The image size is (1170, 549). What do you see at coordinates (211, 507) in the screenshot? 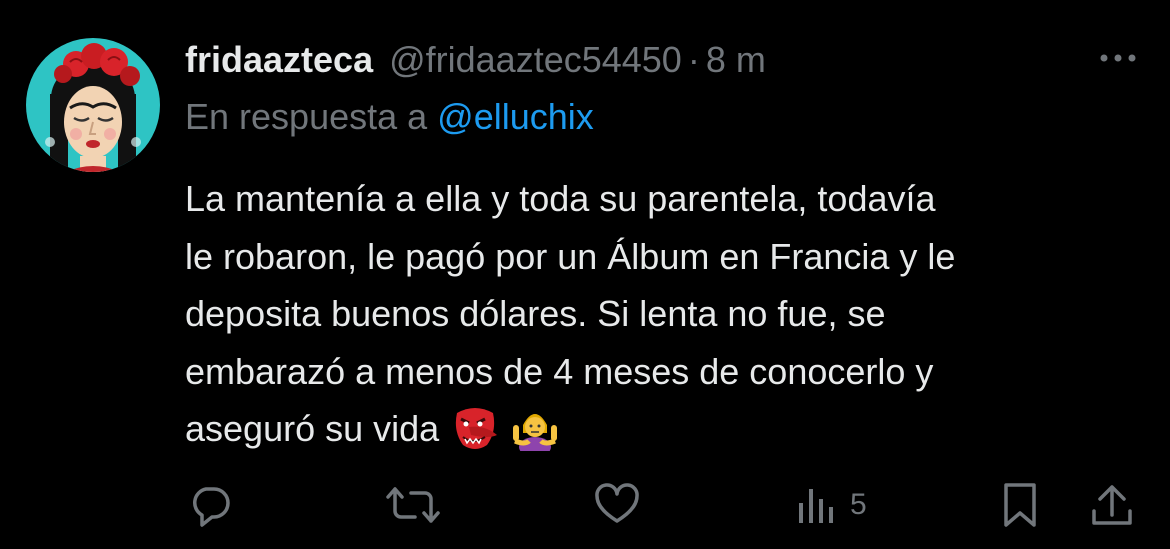
I see `reply-icon` at bounding box center [211, 507].